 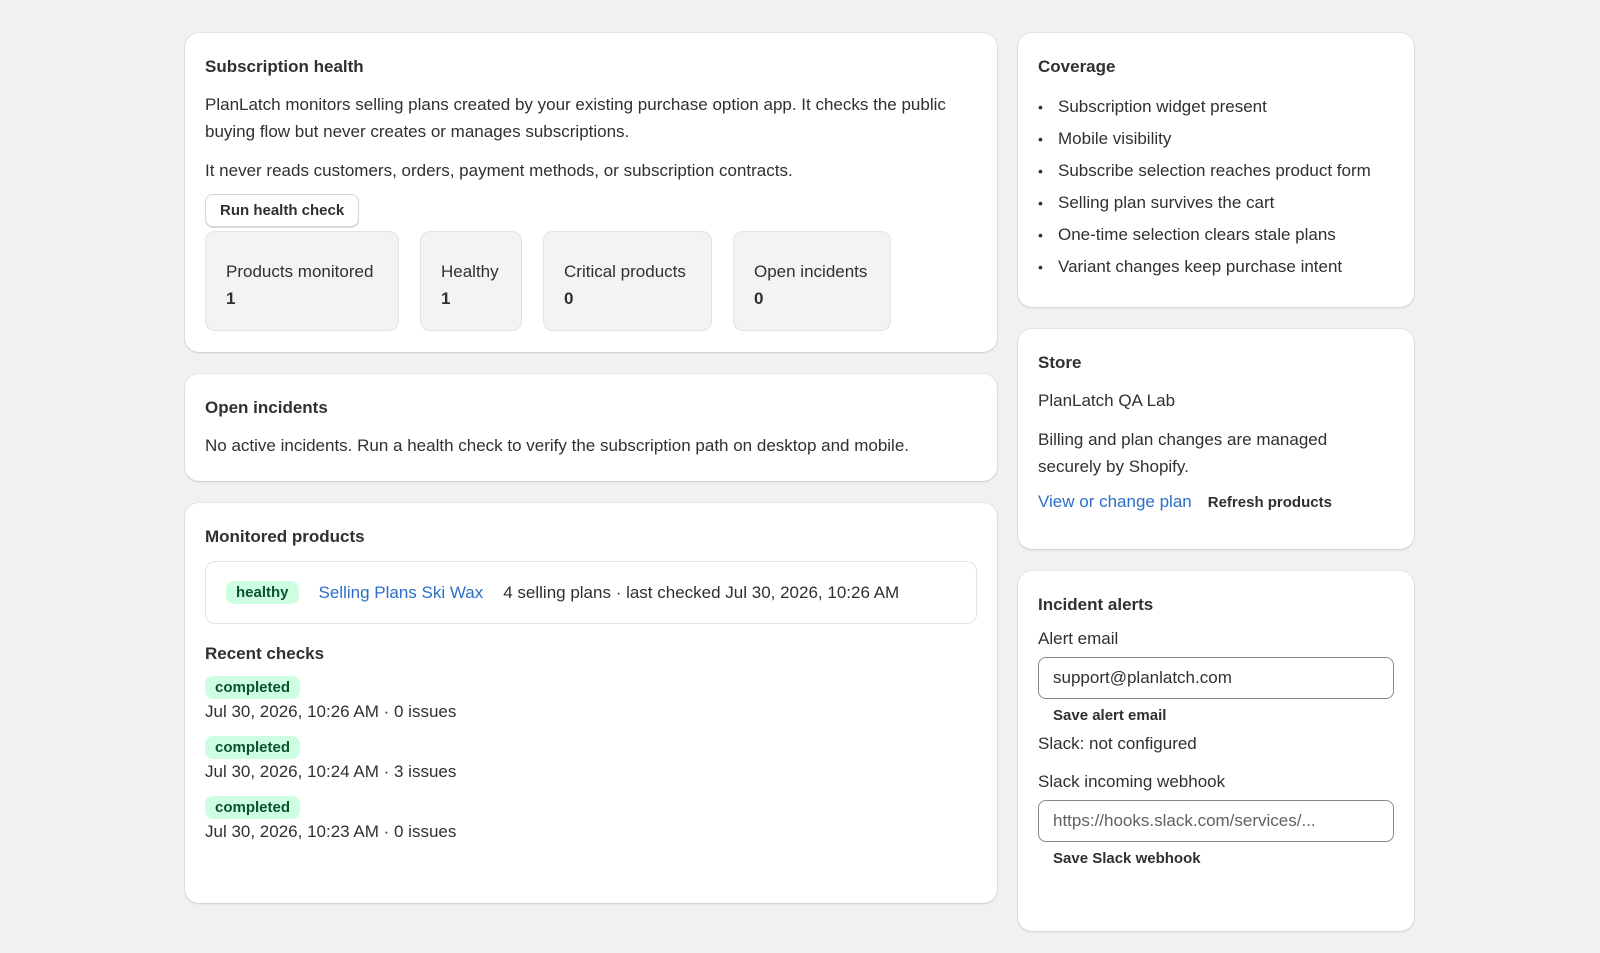 I want to click on run-health-check-button: Run health check, so click(x=282, y=210).